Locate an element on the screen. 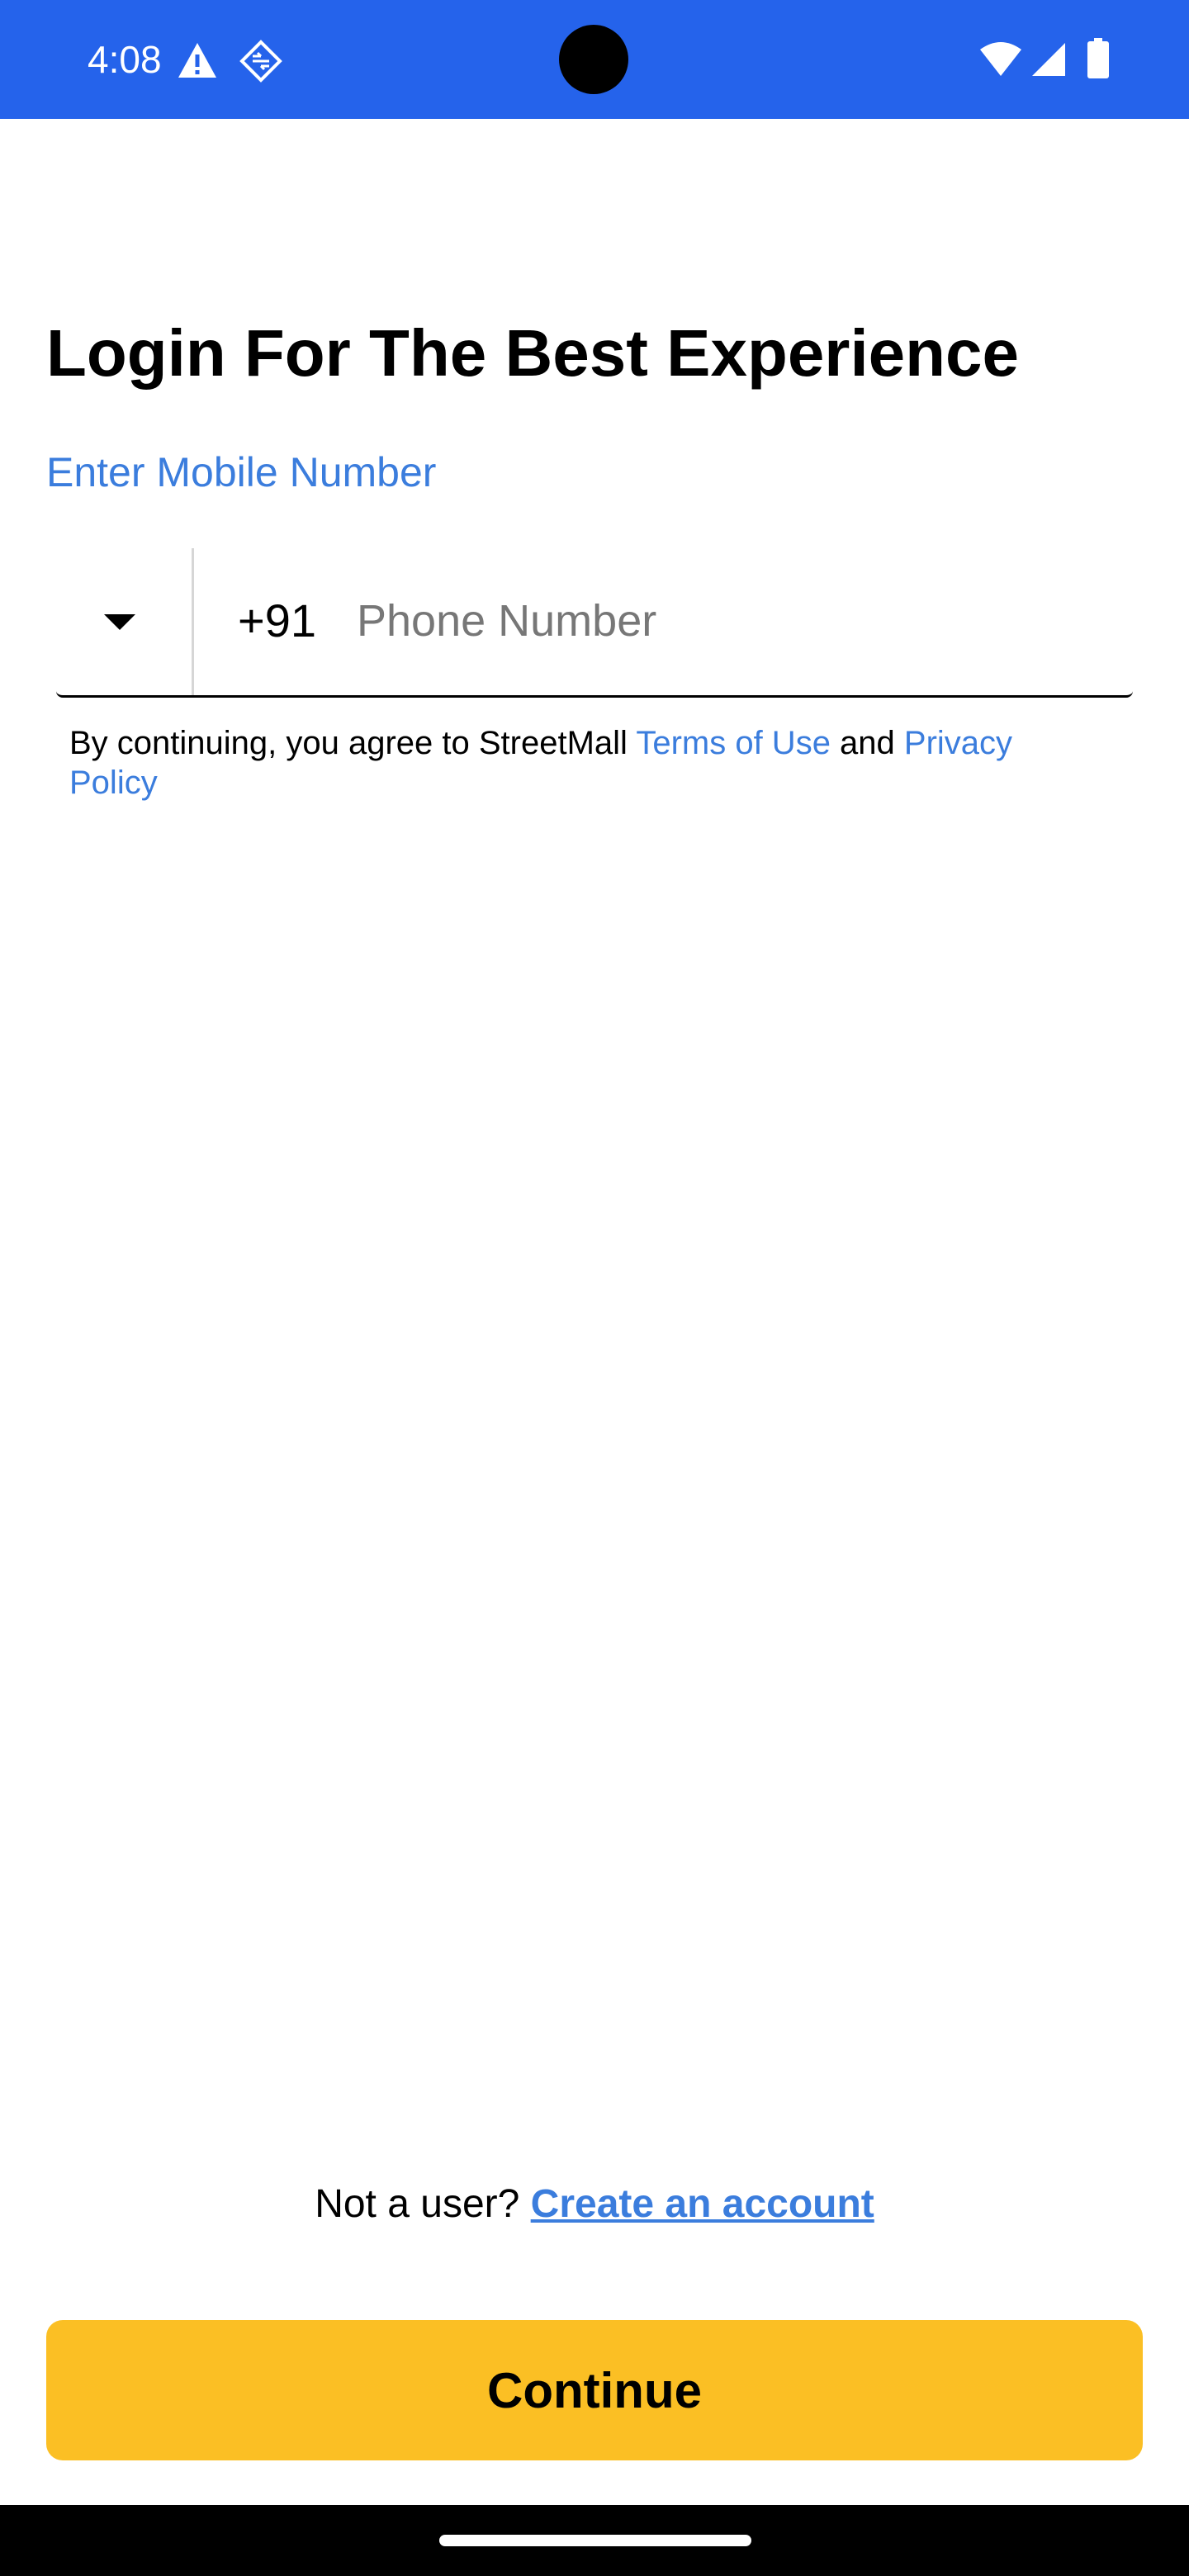 The width and height of the screenshot is (1189, 2576). signup-prompt-text: Not a user? is located at coordinates (423, 2204).